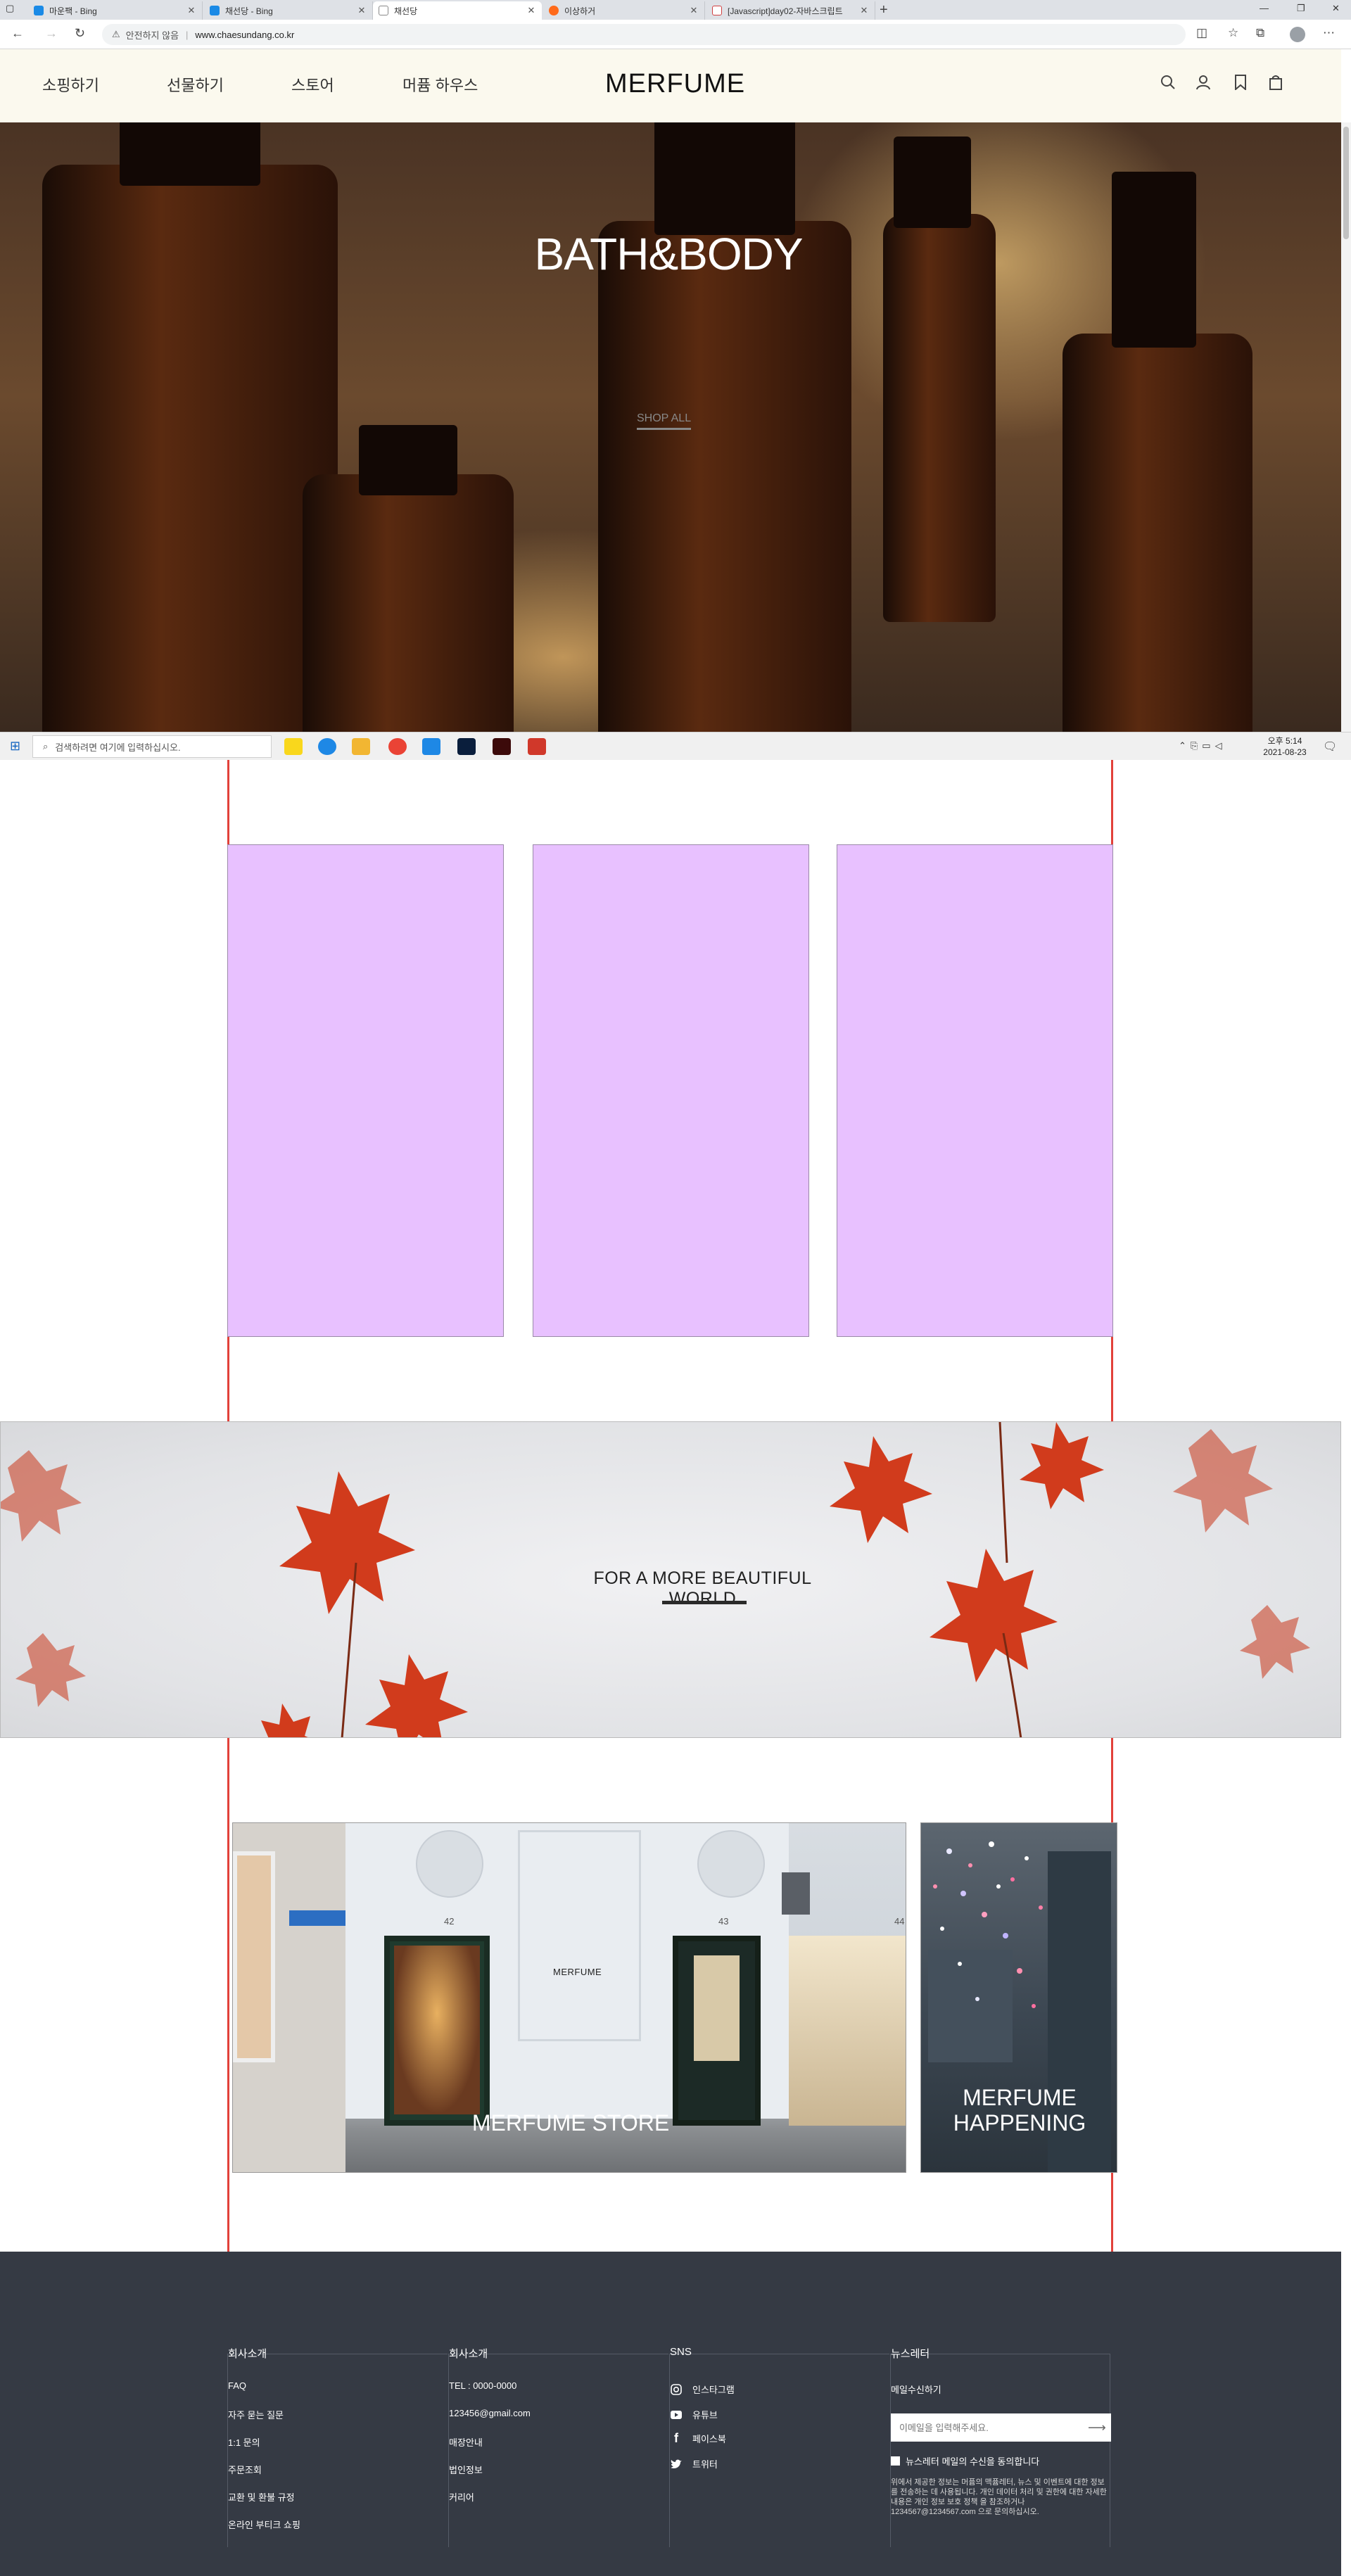 The height and width of the screenshot is (2576, 1351). I want to click on shopping-bag-icon, so click(1276, 82).